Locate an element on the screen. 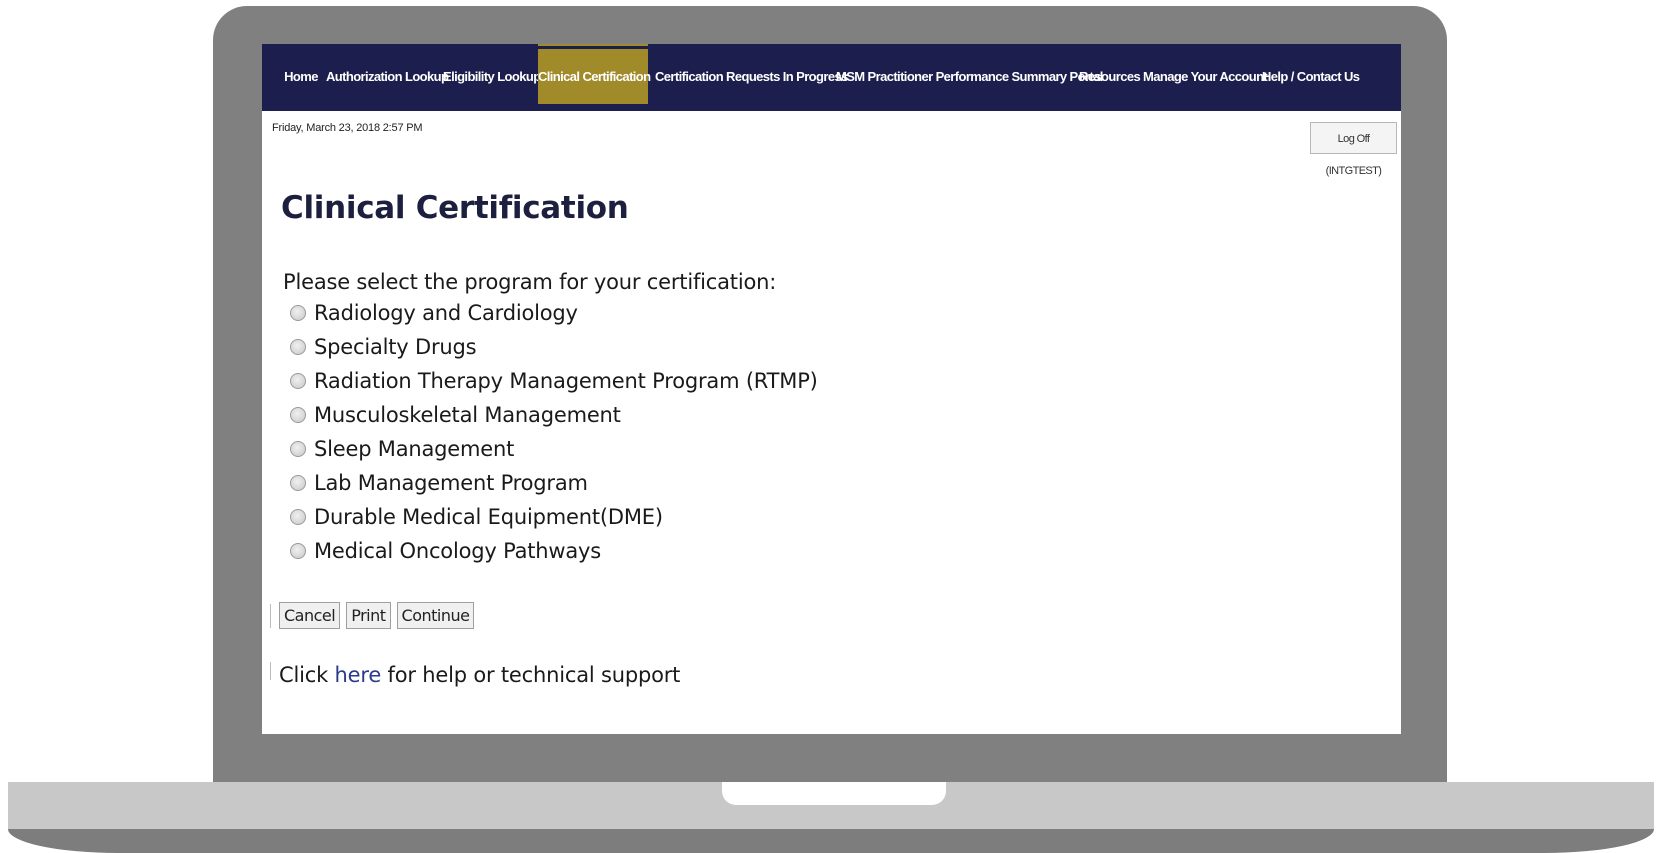  help-suffix: for help or technical support is located at coordinates (531, 675).